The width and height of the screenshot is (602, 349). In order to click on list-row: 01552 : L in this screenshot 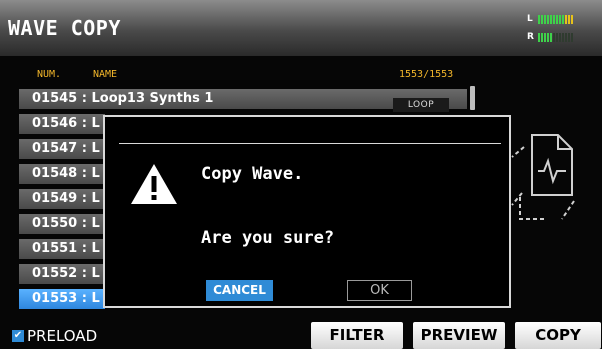, I will do `click(62, 274)`.